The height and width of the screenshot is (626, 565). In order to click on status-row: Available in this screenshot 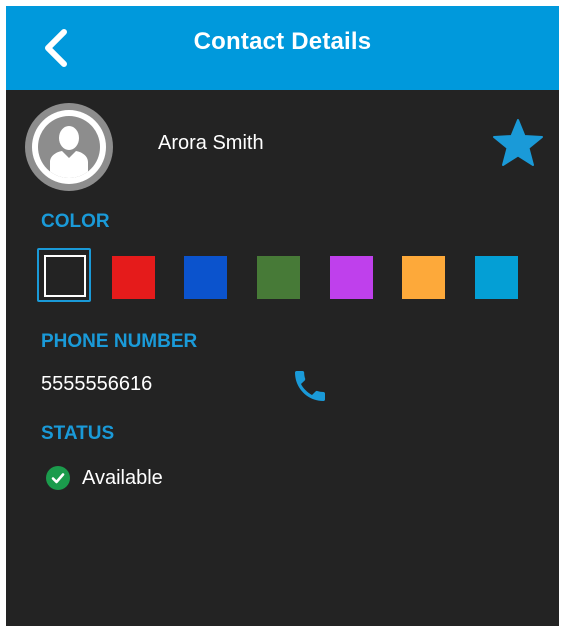, I will do `click(104, 478)`.